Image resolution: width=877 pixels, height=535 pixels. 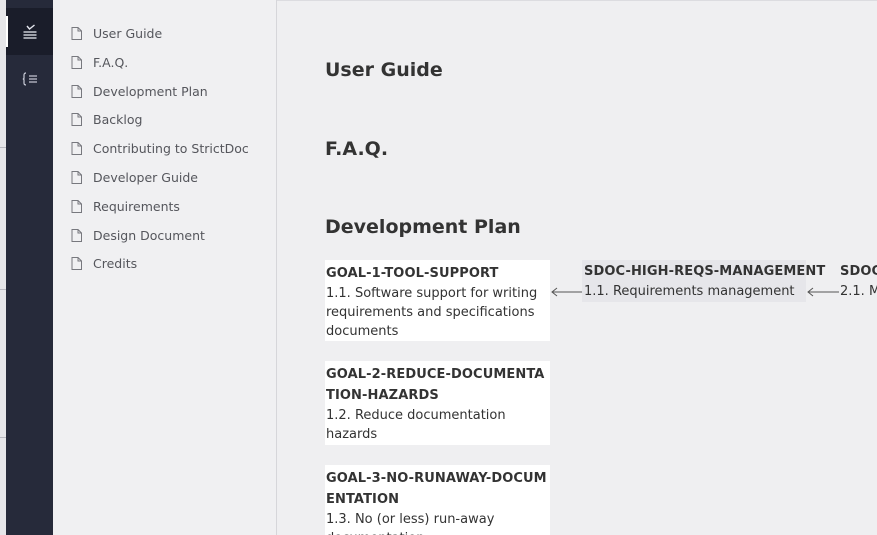 What do you see at coordinates (128, 33) in the screenshot?
I see `toc-item-label: User Guide` at bounding box center [128, 33].